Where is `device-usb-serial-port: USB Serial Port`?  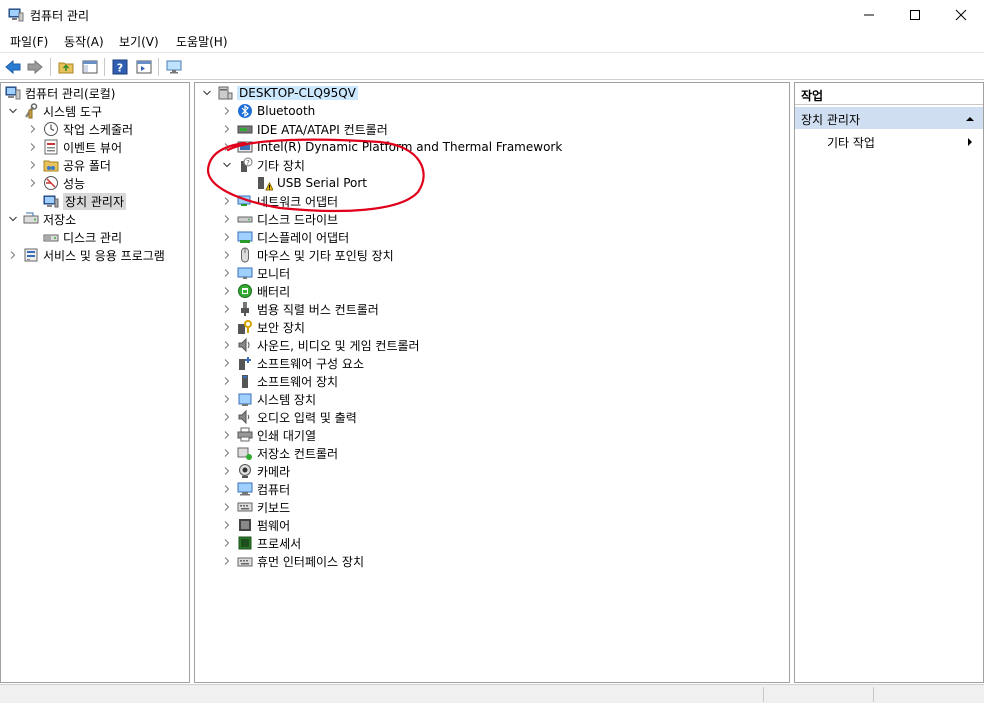 device-usb-serial-port: USB Serial Port is located at coordinates (312, 183).